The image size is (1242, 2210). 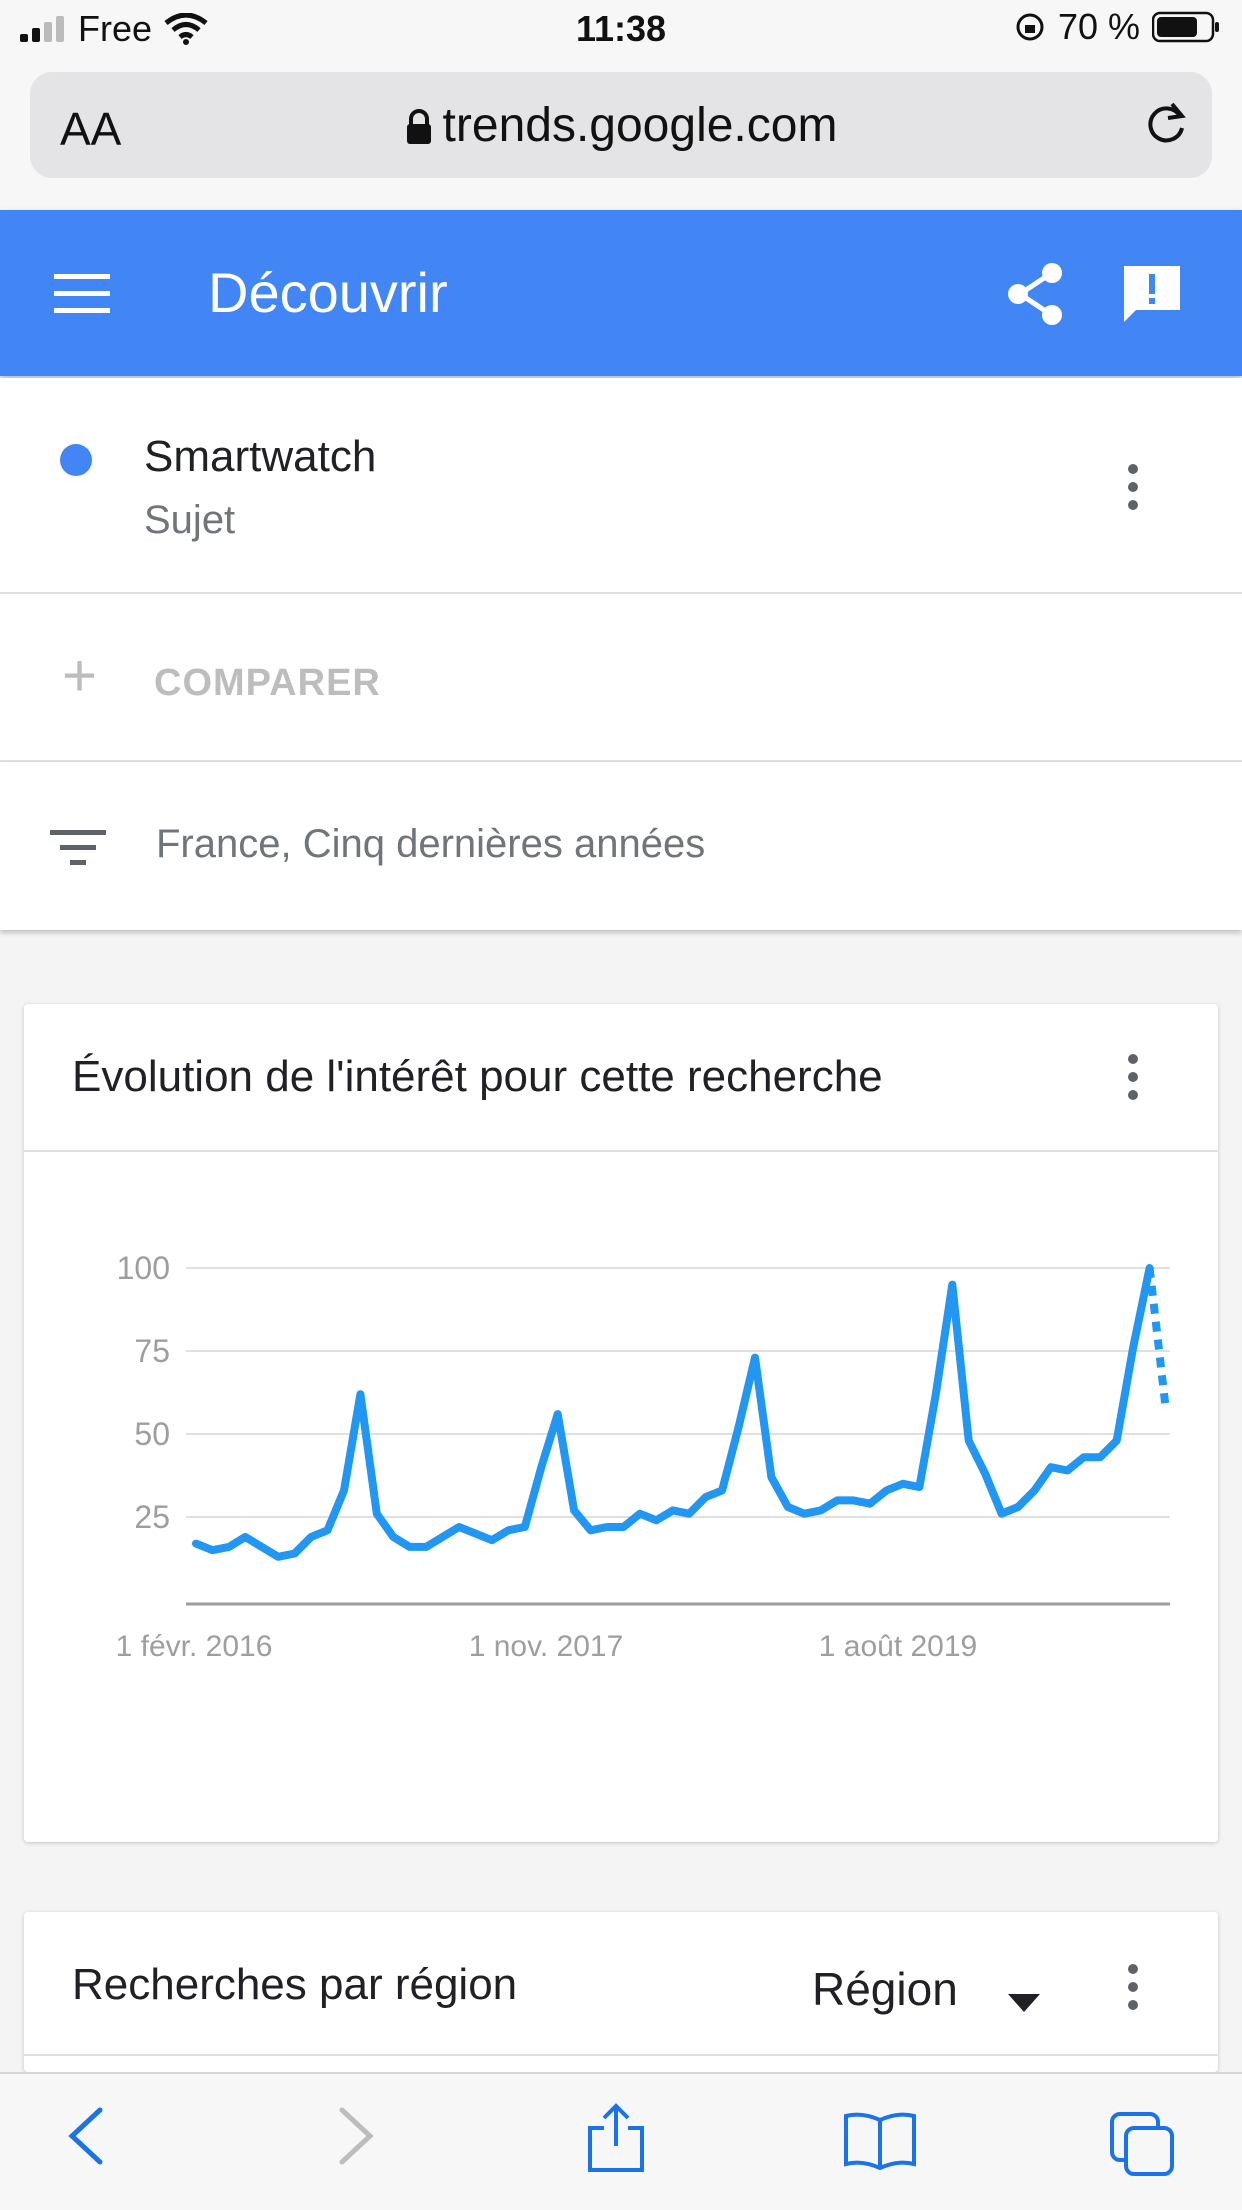 I want to click on page-title: Découvrir, so click(x=328, y=292).